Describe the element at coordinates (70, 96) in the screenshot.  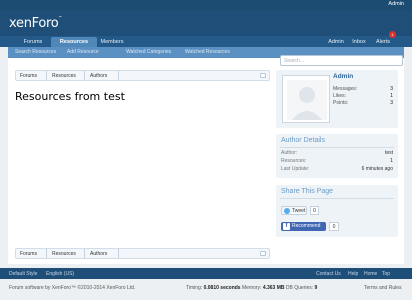
I see `page-title: Resources from test` at that location.